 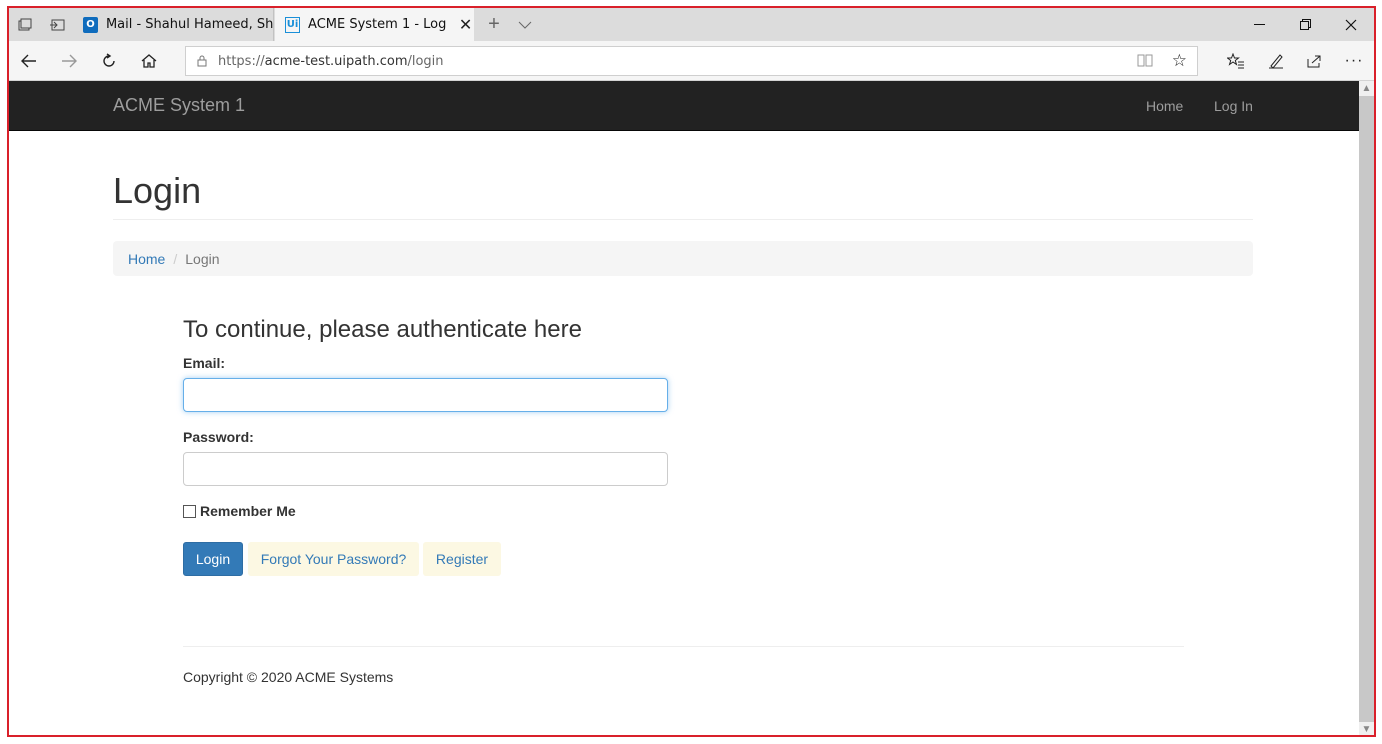 I want to click on more-options-icon: ···, so click(x=1354, y=61).